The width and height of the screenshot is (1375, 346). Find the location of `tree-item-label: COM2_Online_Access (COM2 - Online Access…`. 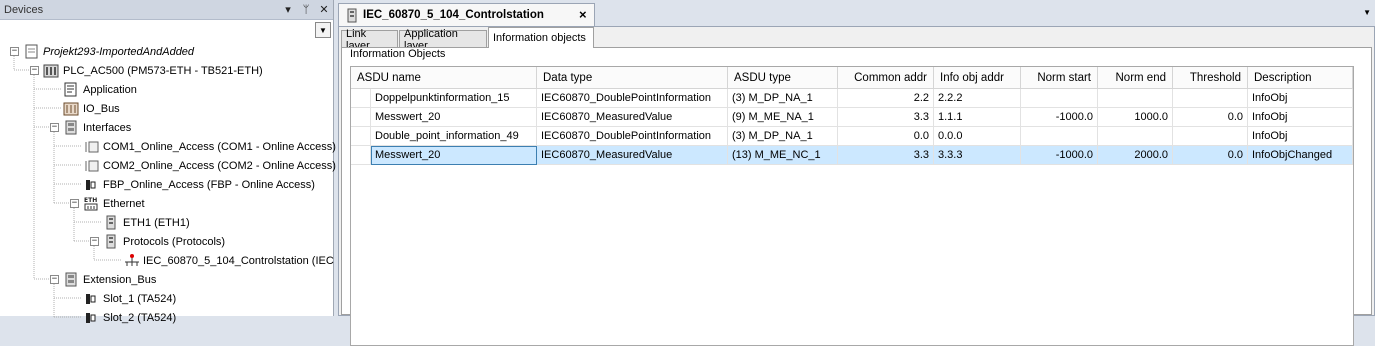

tree-item-label: COM2_Online_Access (COM2 - Online Access… is located at coordinates (219, 165).